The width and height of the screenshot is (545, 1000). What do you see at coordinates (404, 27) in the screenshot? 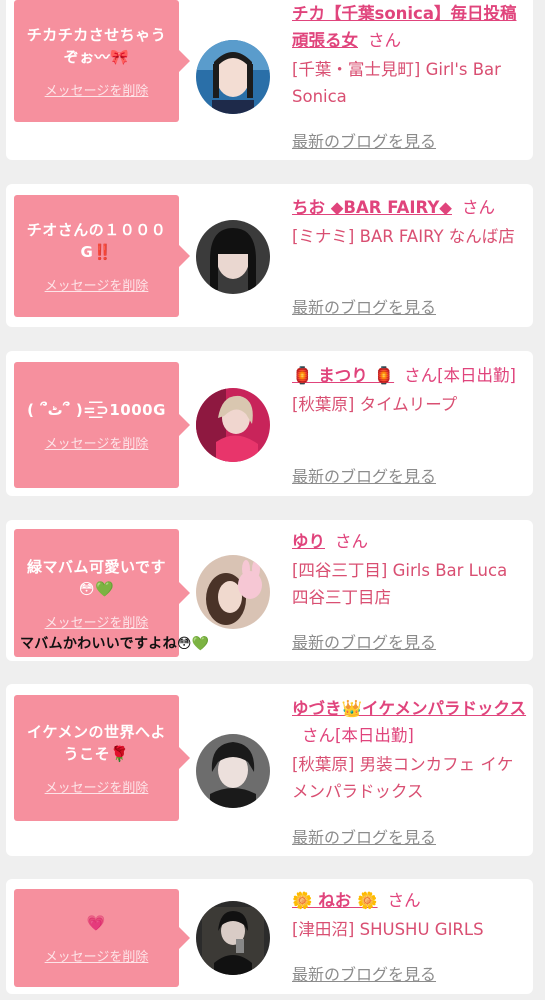
I see `cast-name-link: チカ【千葉sonica】毎日投稿頑張る女` at bounding box center [404, 27].